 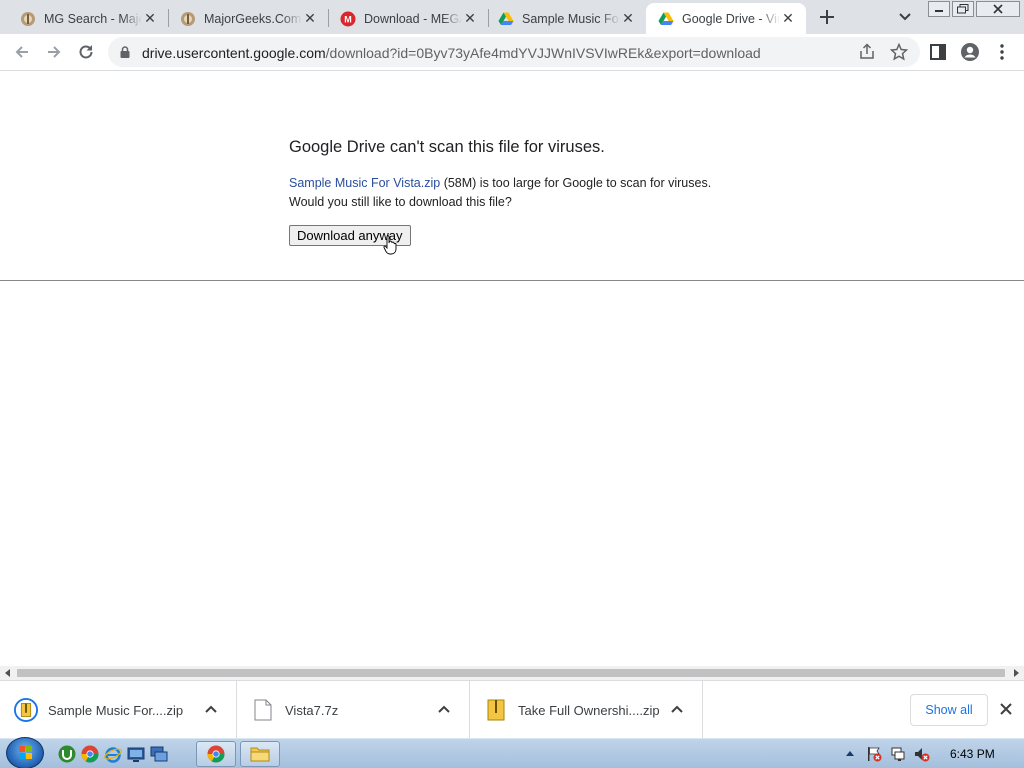 What do you see at coordinates (731, 18) in the screenshot?
I see `tab-title: Google Drive - Virus scan warning` at bounding box center [731, 18].